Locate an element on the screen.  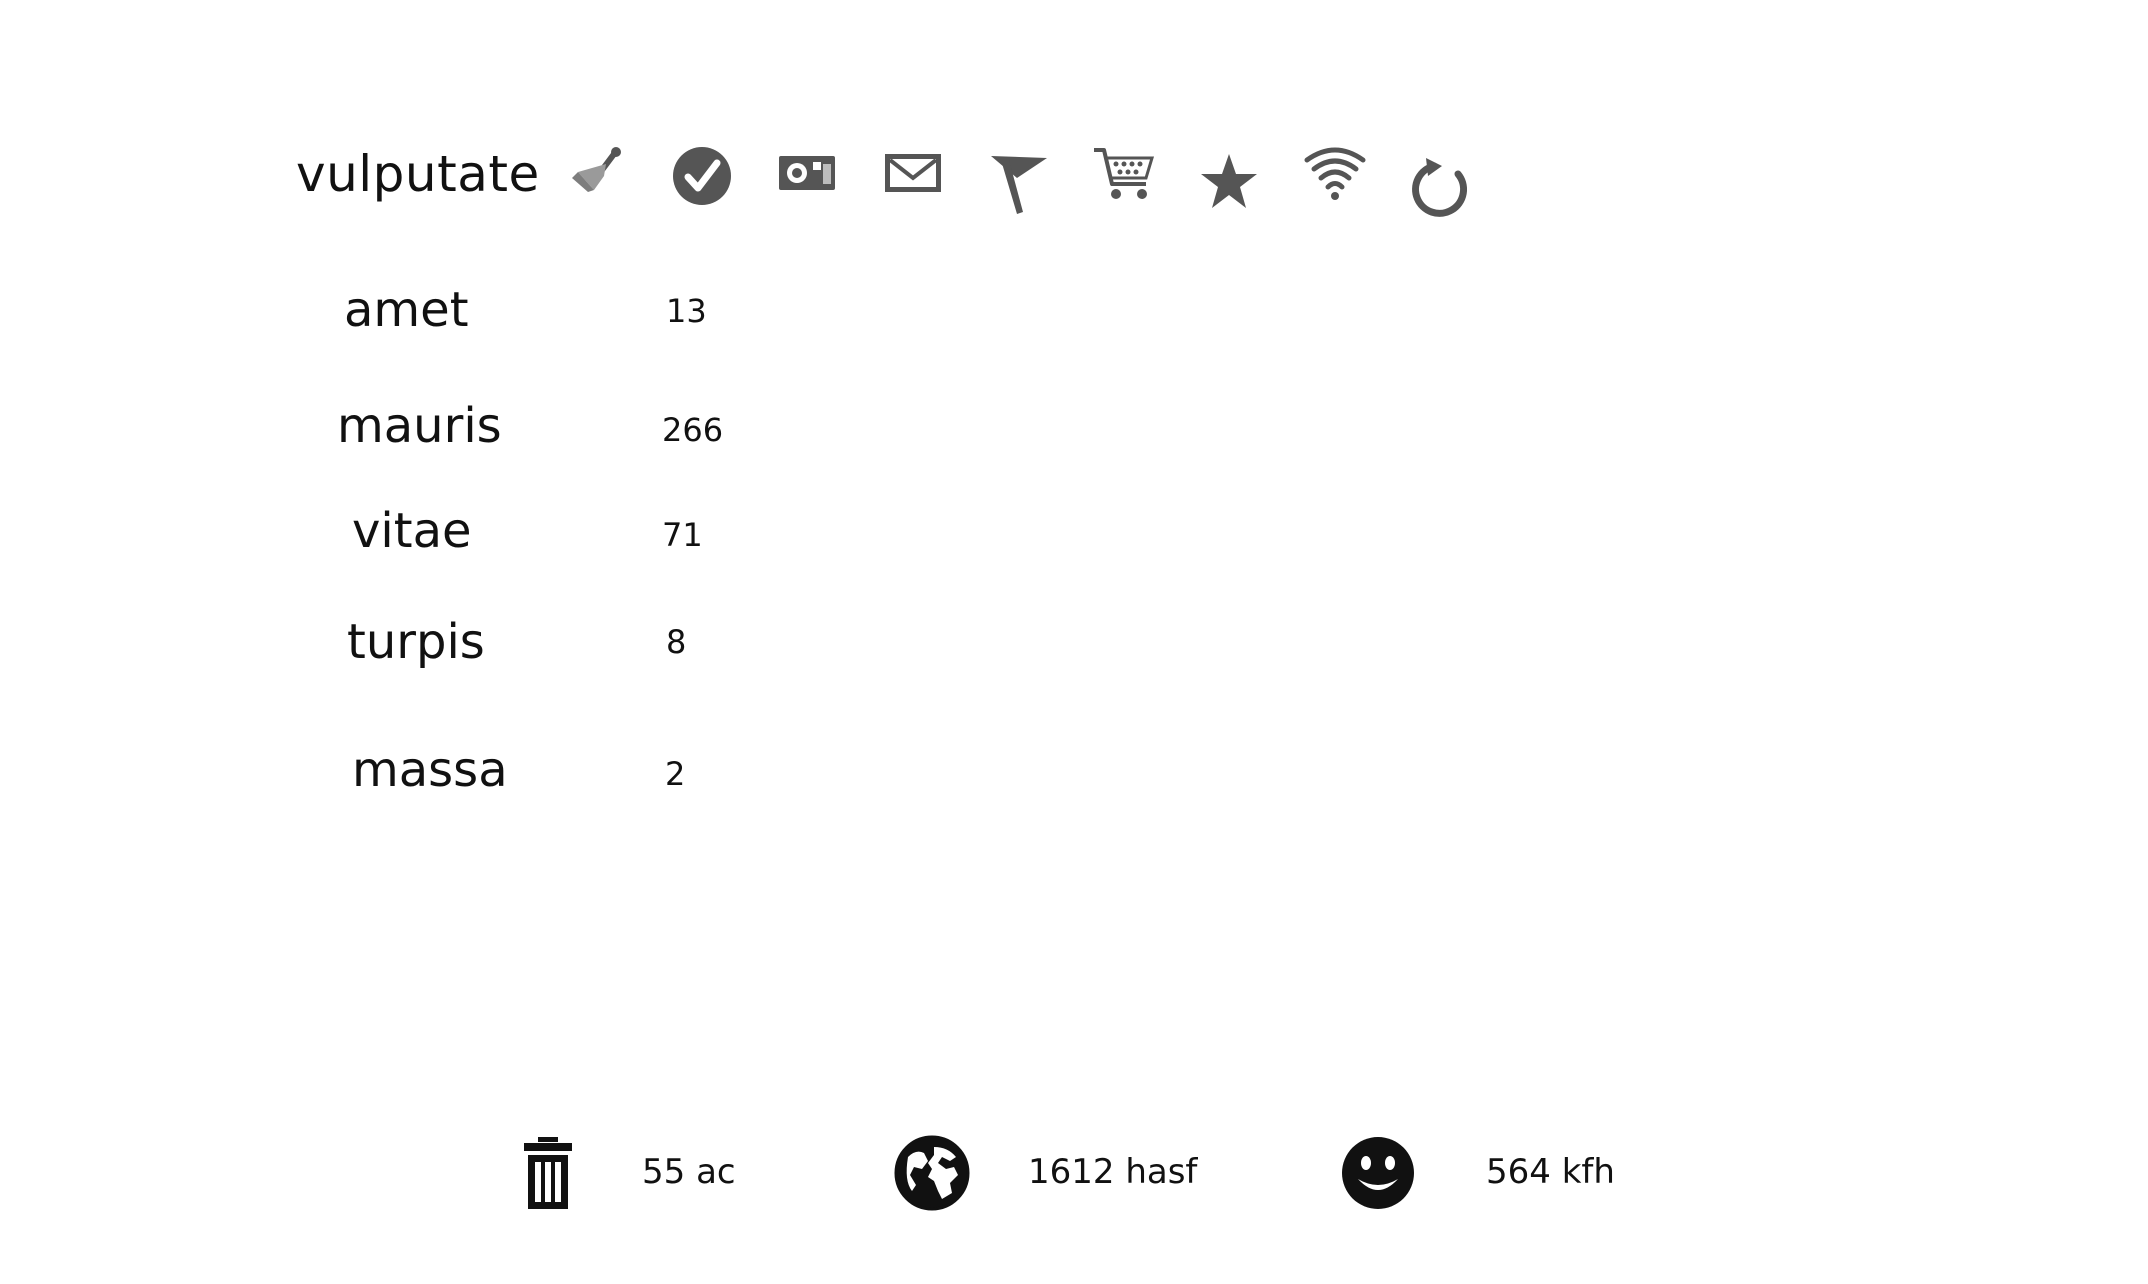
smiley-icon is located at coordinates (1378, 1173).